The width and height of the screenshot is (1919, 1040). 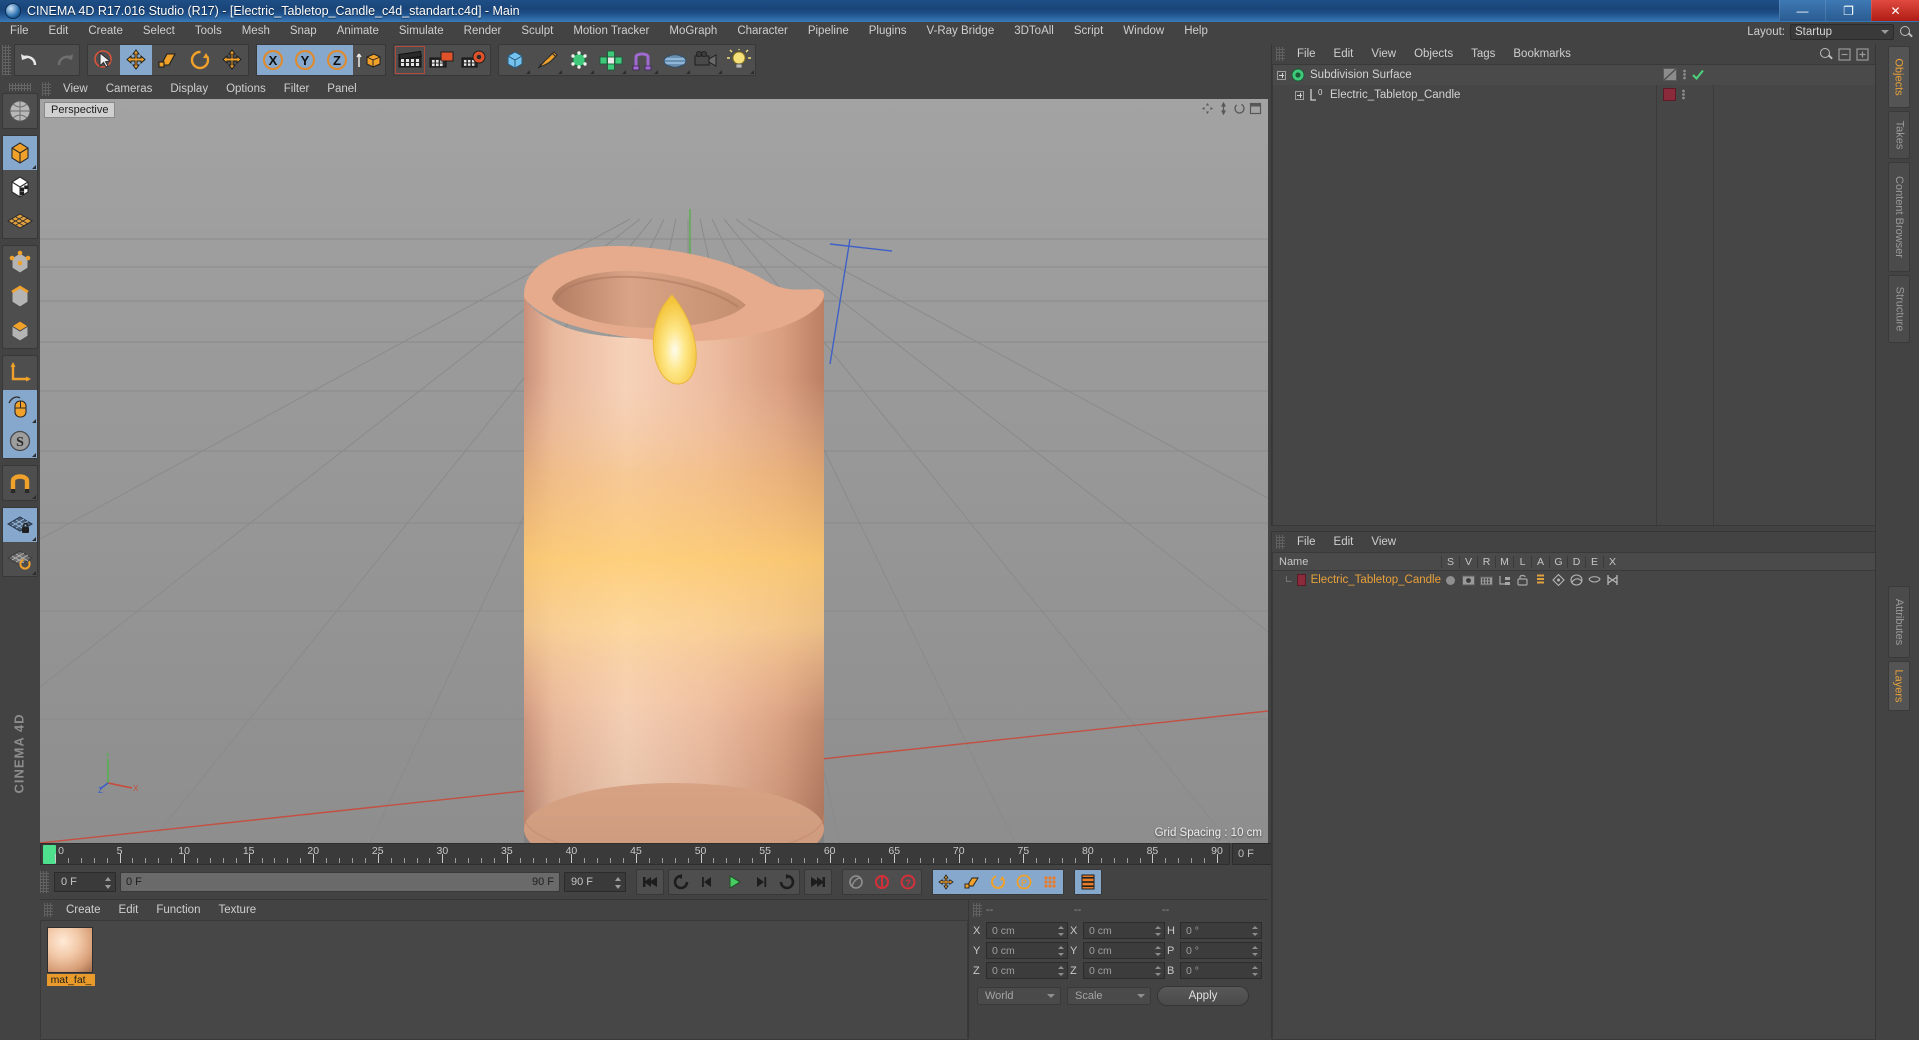 What do you see at coordinates (20, 373) in the screenshot?
I see `enable-axis-button` at bounding box center [20, 373].